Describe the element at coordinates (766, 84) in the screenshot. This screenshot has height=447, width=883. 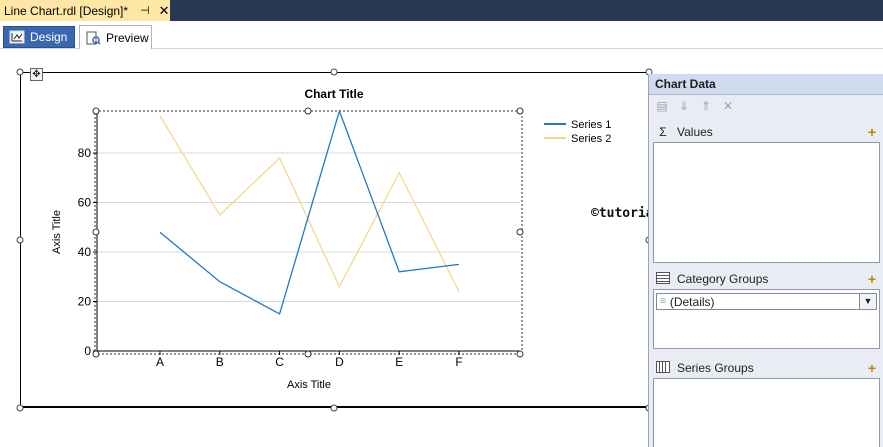
I see `pane-title: Chart Data` at that location.